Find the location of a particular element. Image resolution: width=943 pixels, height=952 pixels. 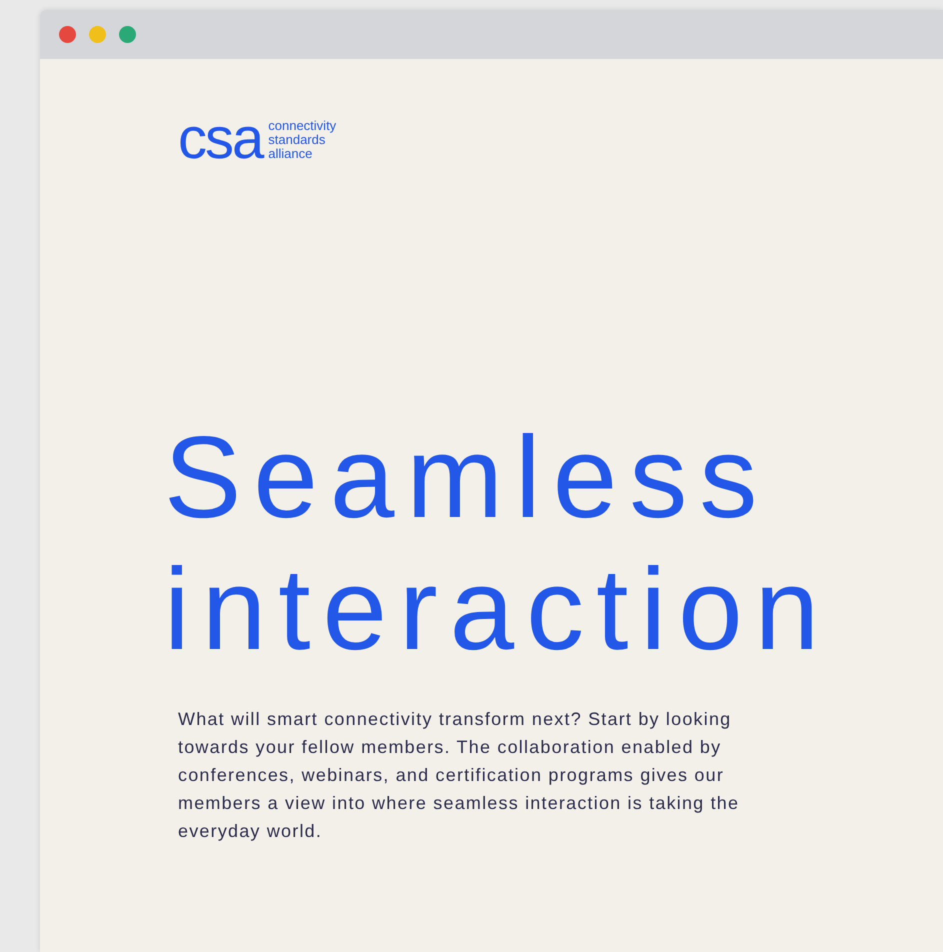

hero-heading: interaction is located at coordinates (498, 609).